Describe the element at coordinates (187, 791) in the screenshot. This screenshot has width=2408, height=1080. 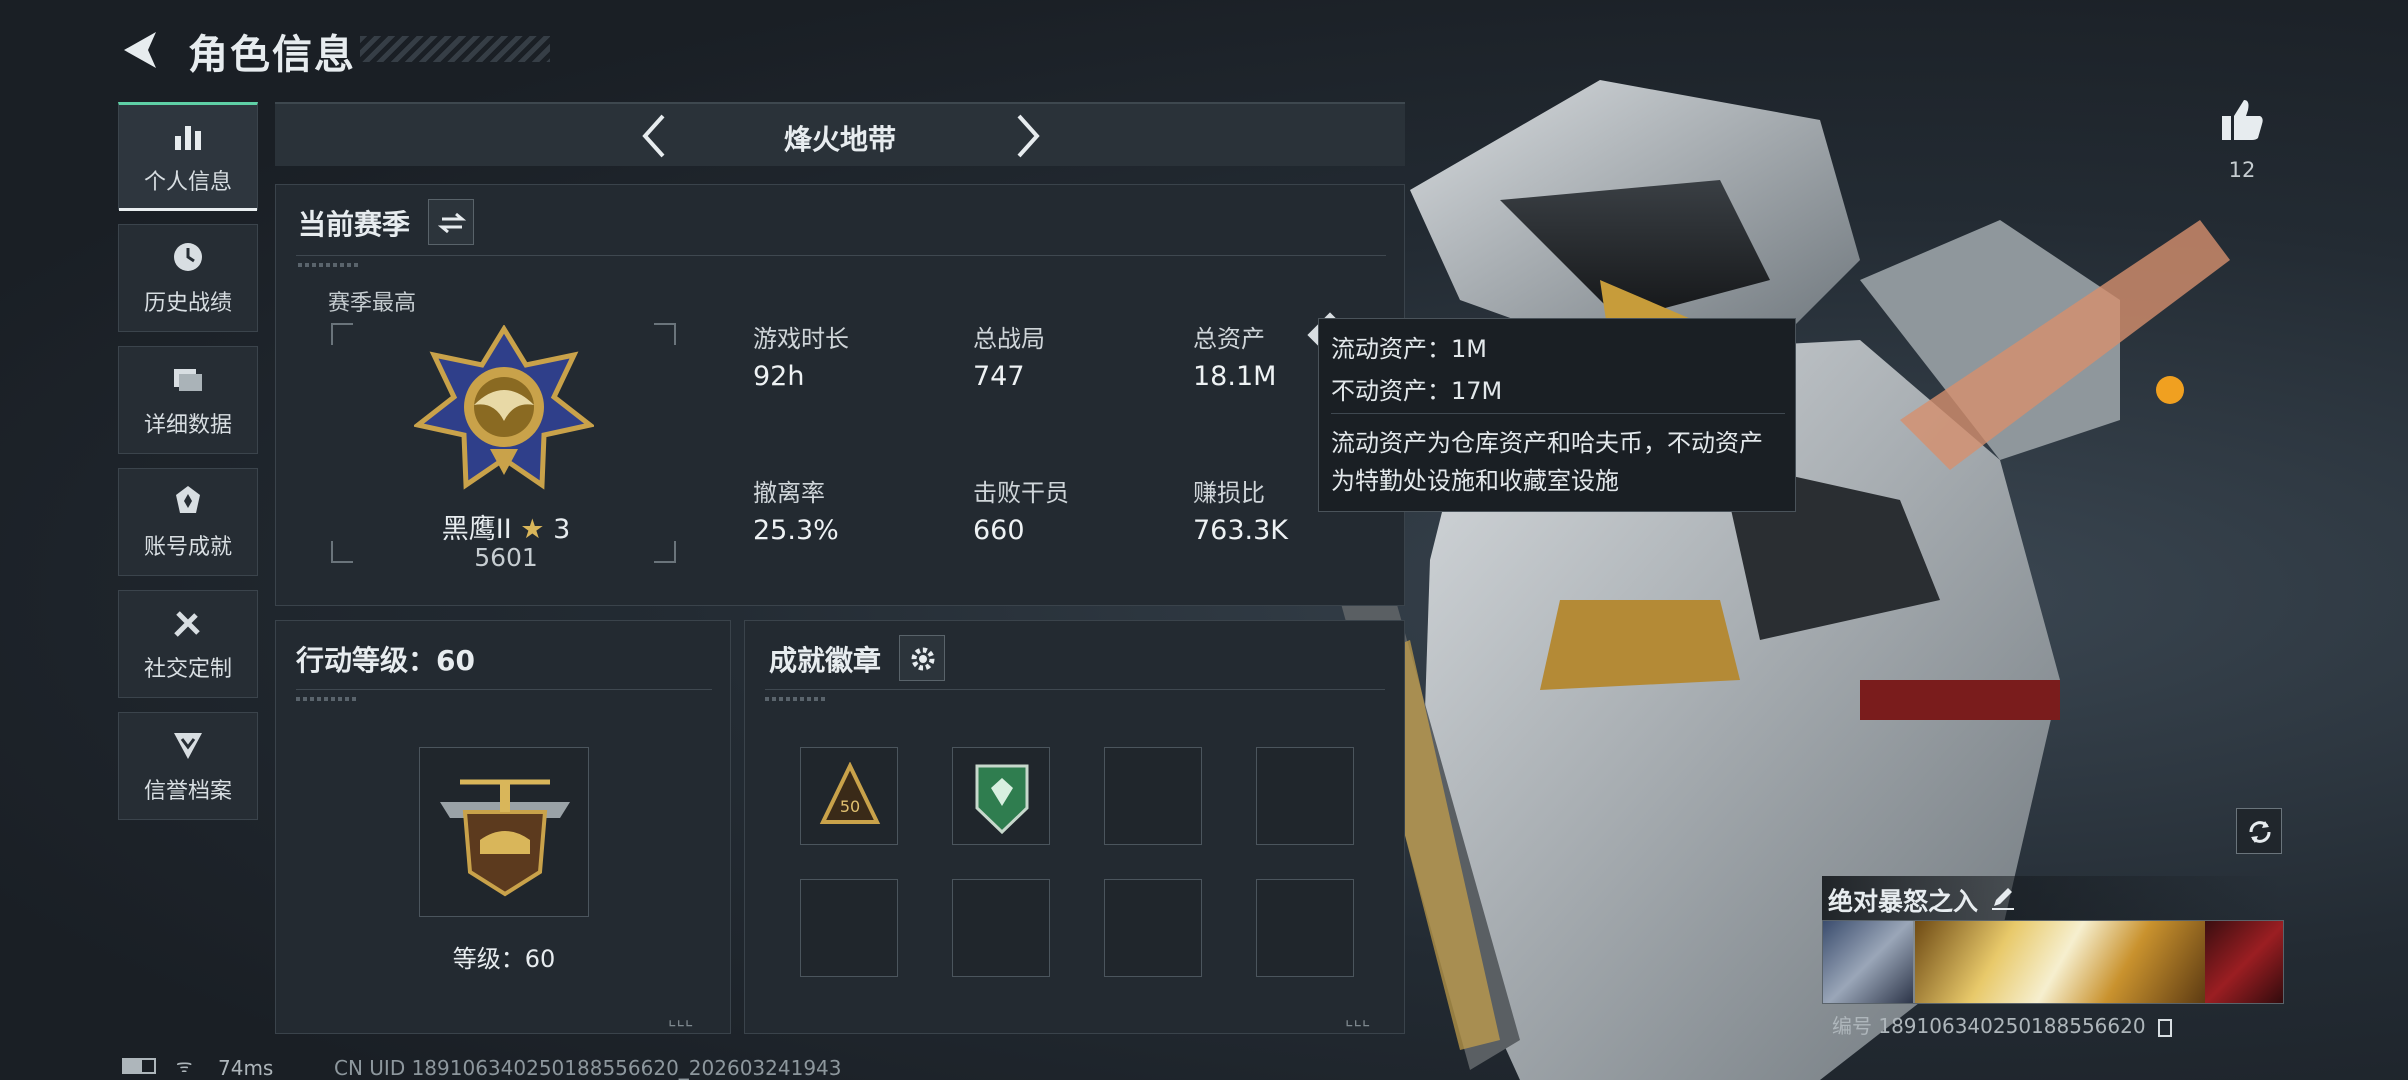
I see `sidebar-item-label: 信誉档案` at that location.